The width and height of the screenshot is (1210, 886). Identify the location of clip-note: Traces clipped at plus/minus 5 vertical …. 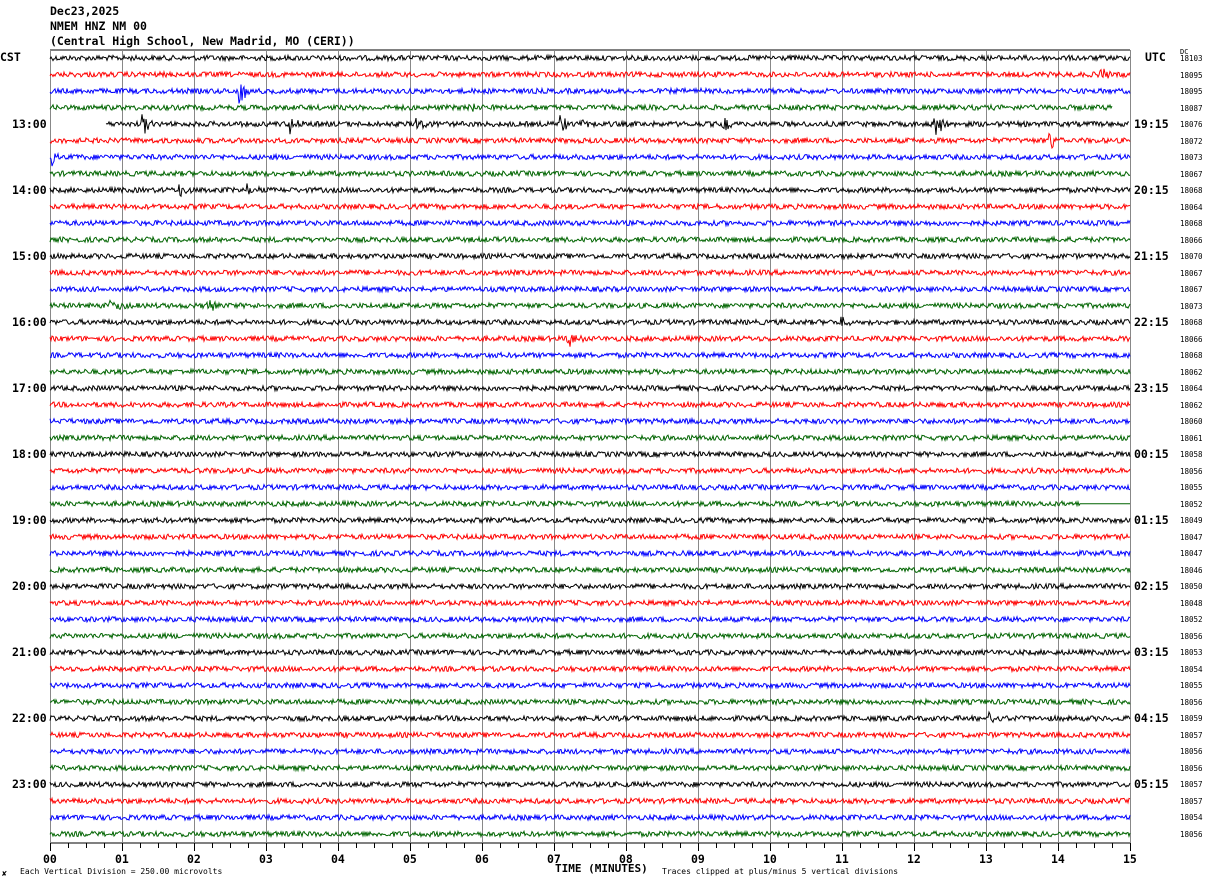
(780, 871).